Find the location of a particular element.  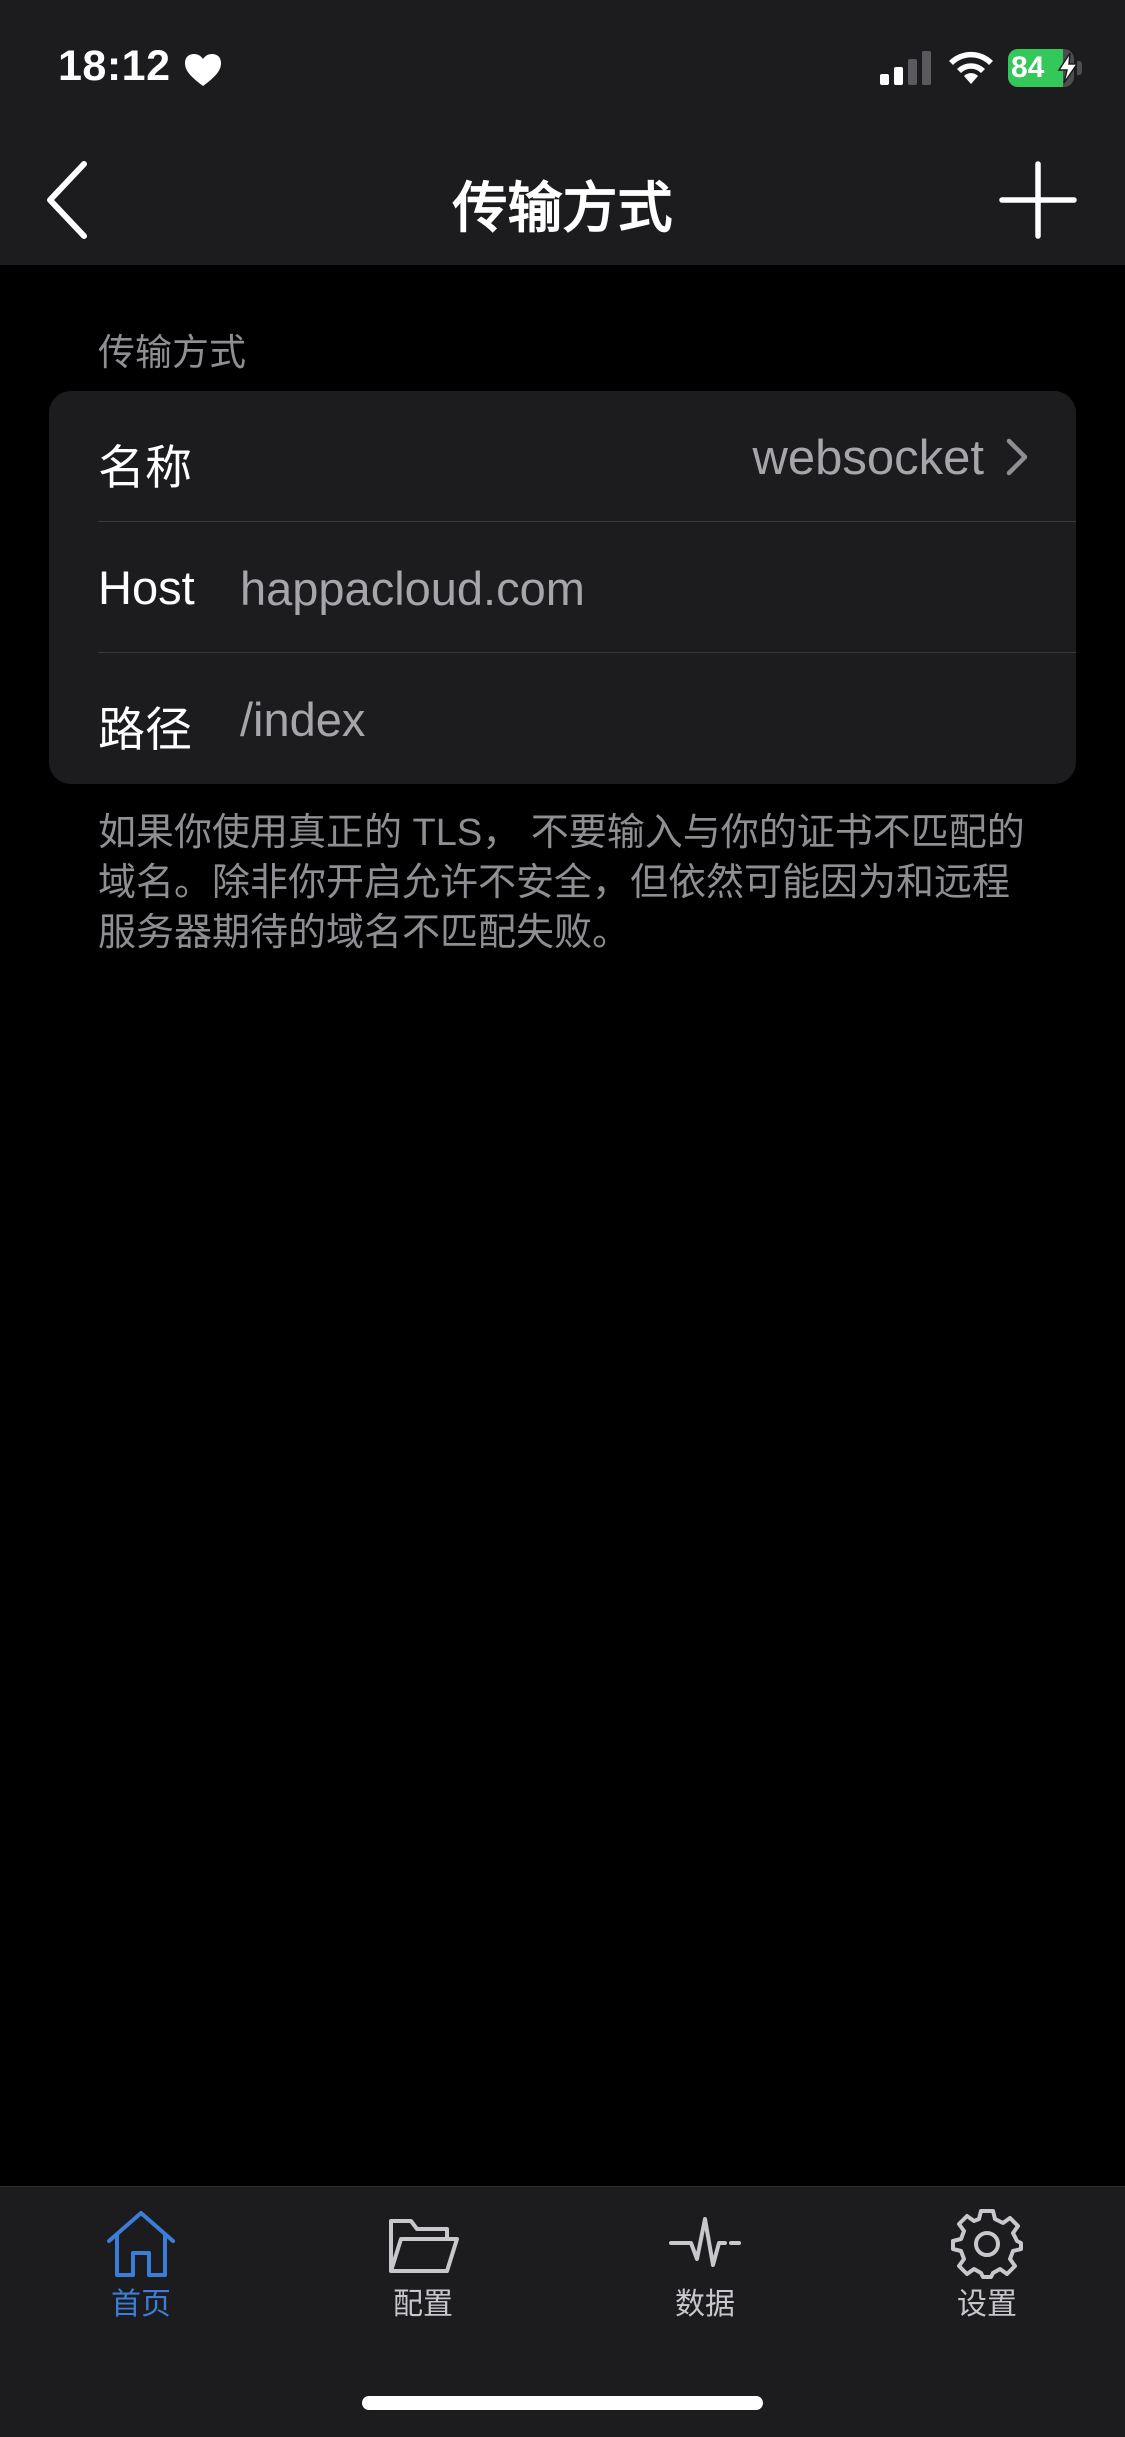

path-row: 路径 /index is located at coordinates (562, 718).